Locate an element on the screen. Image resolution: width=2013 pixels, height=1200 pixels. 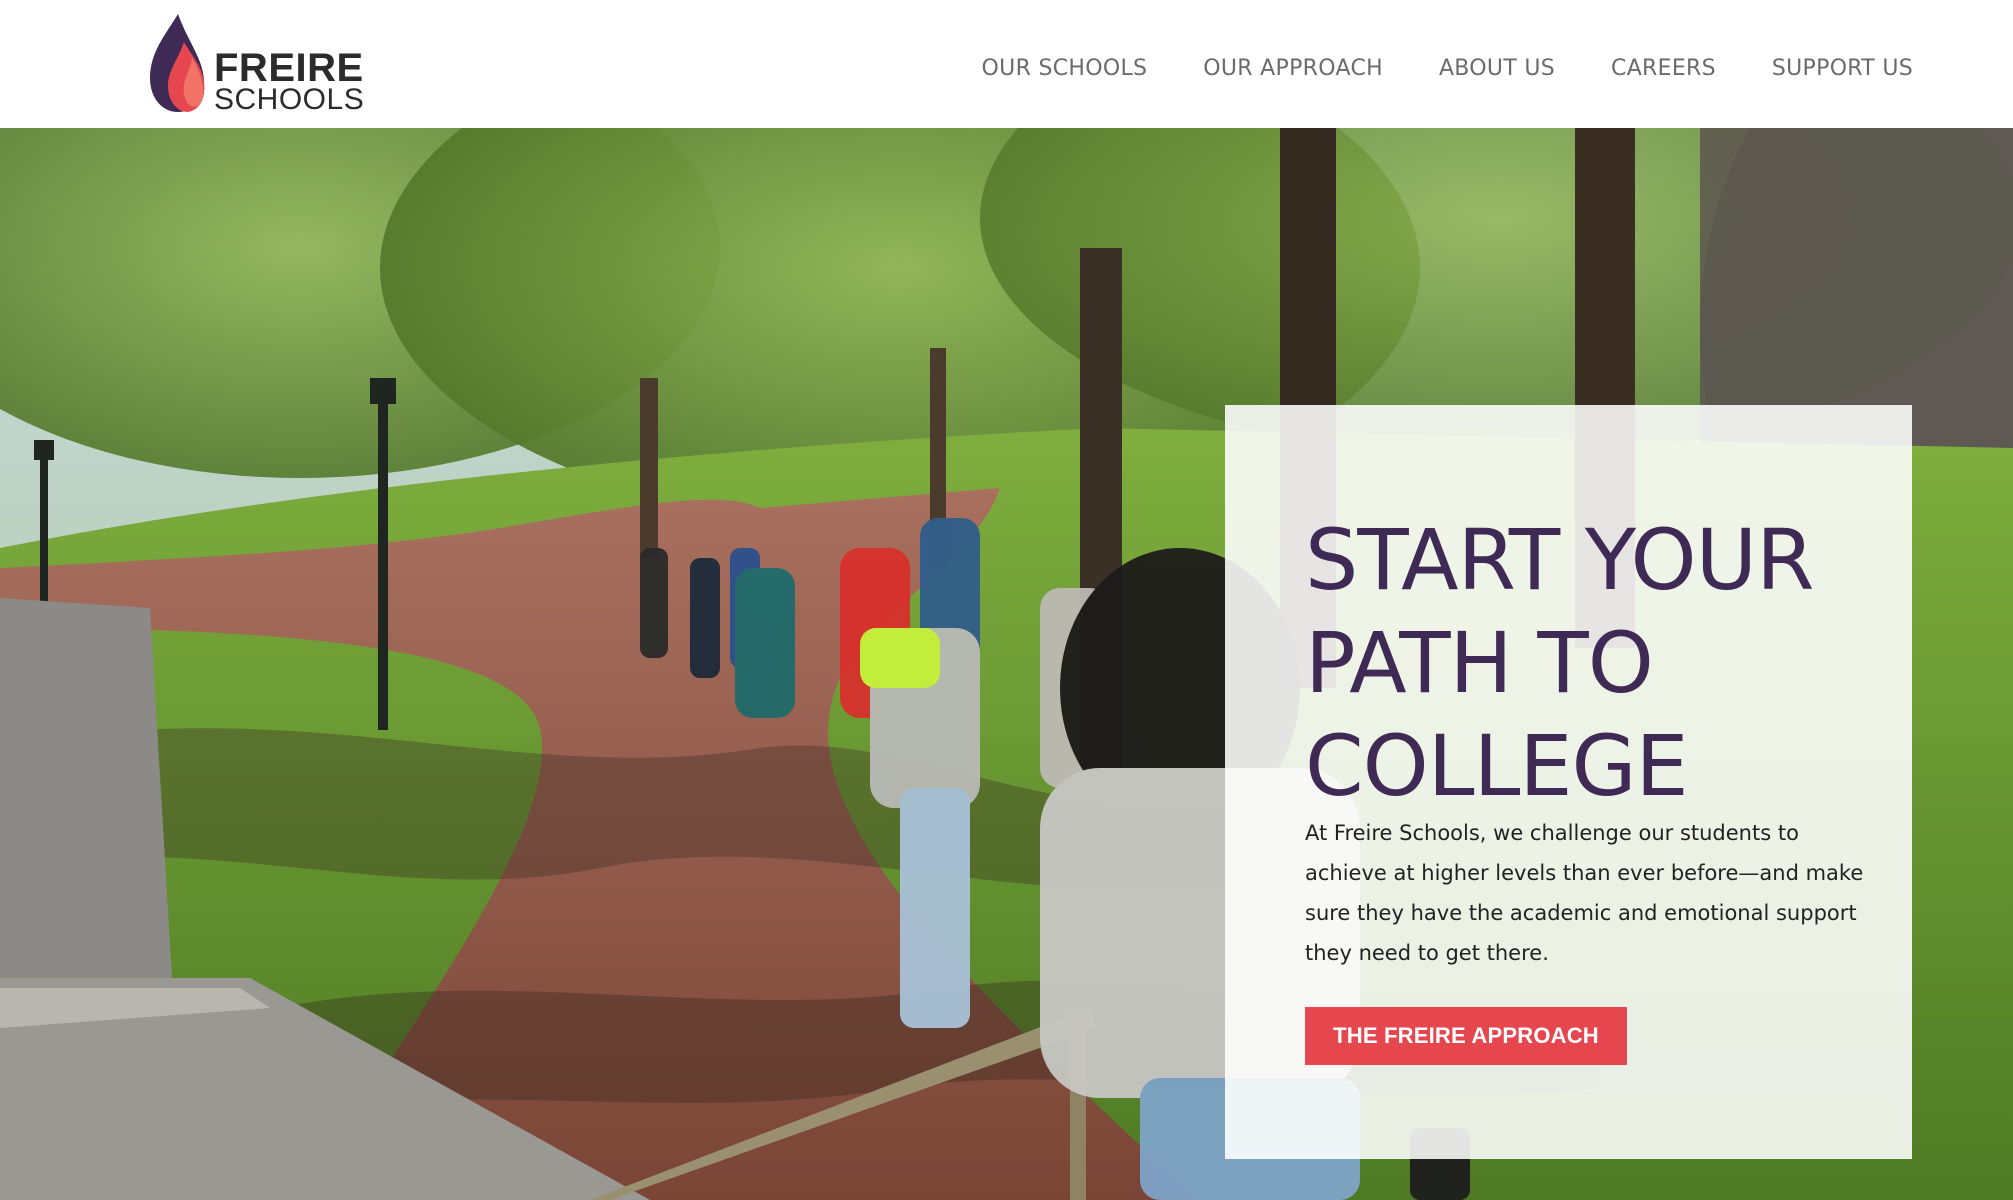
nav-item-support-us: SUPPORT US is located at coordinates (1842, 68).